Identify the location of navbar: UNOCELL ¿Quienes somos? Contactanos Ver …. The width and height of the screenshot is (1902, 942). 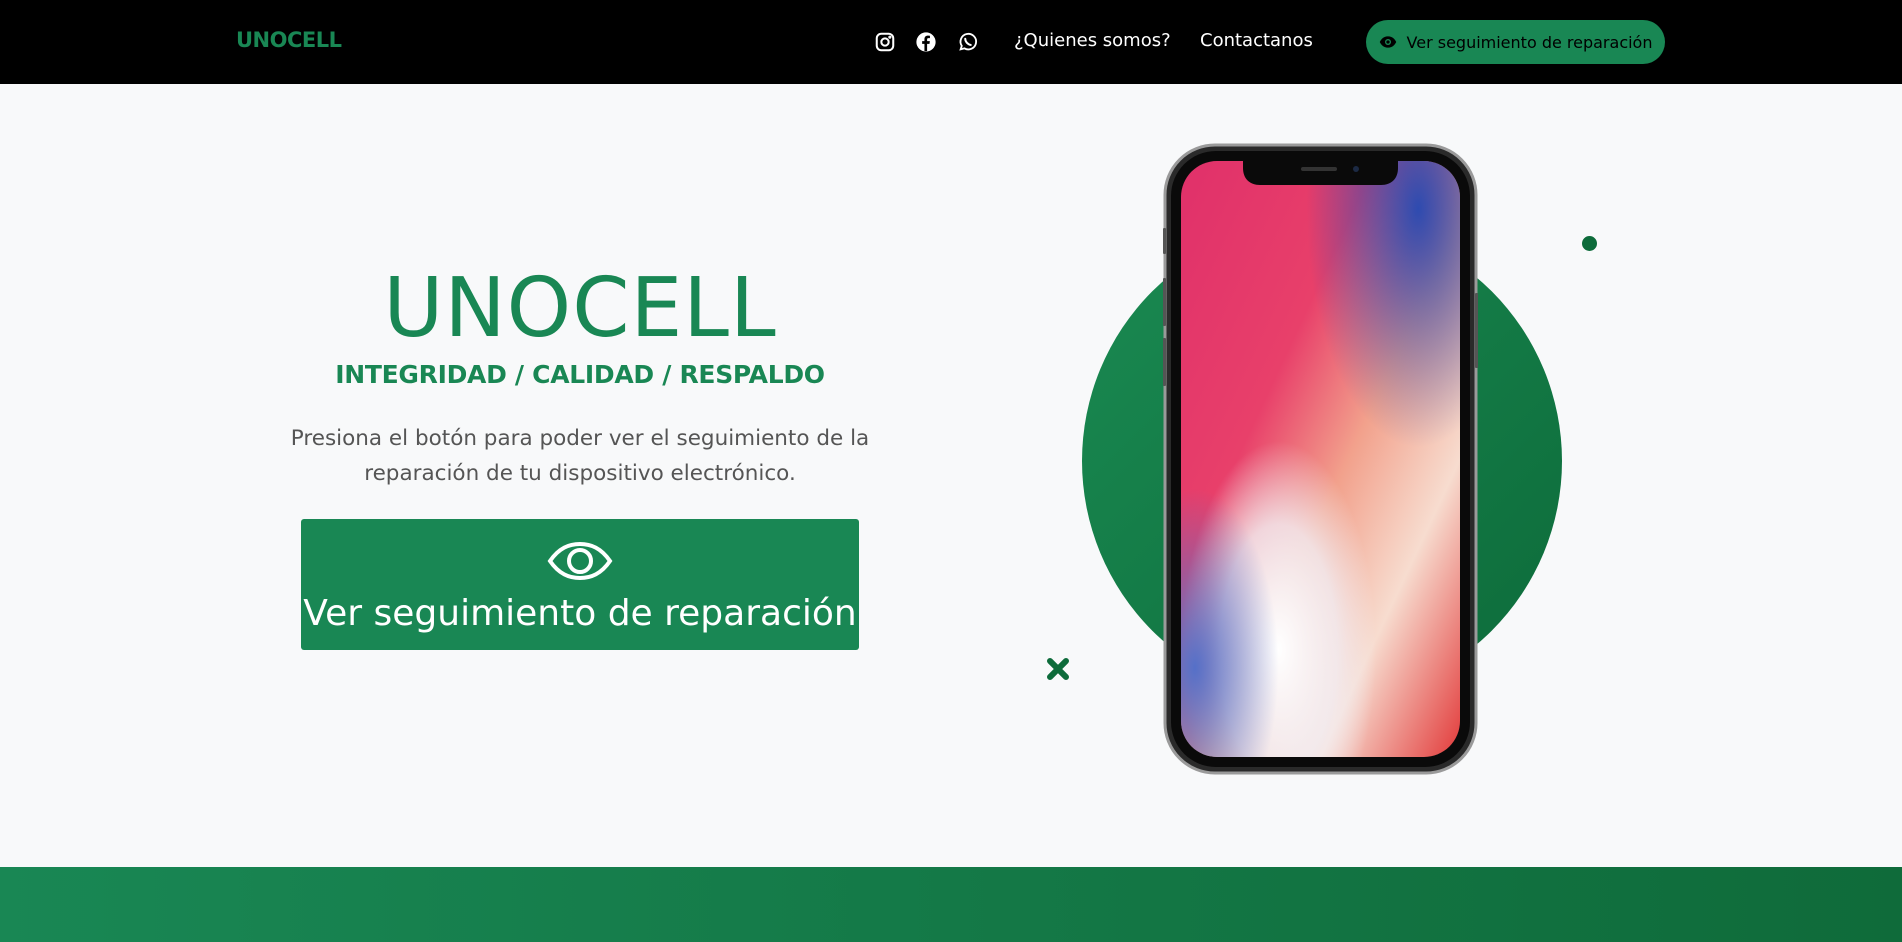
(951, 42).